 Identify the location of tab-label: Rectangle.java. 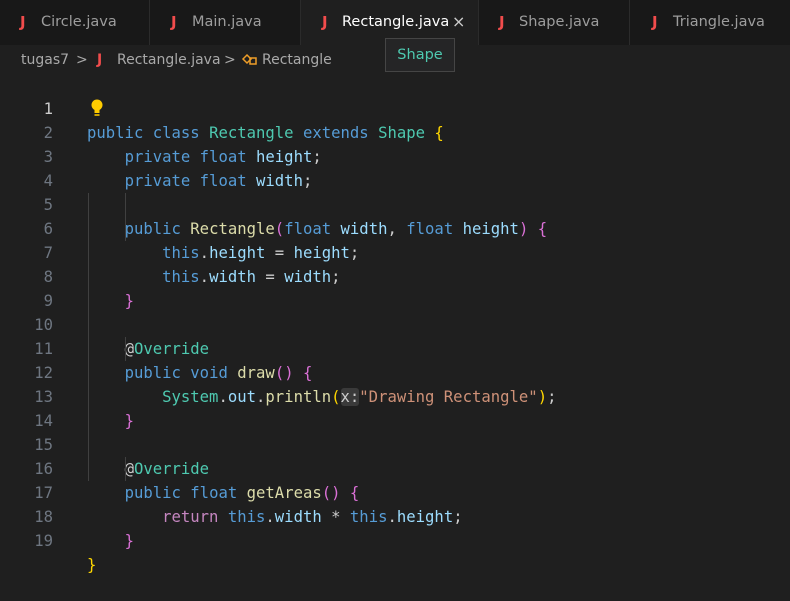
(396, 22).